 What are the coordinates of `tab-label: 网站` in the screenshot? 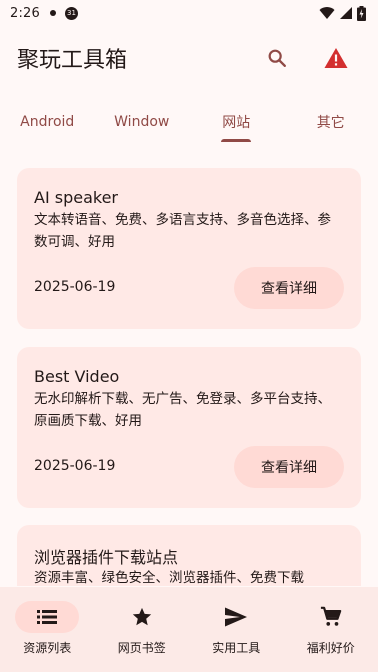 It's located at (236, 123).